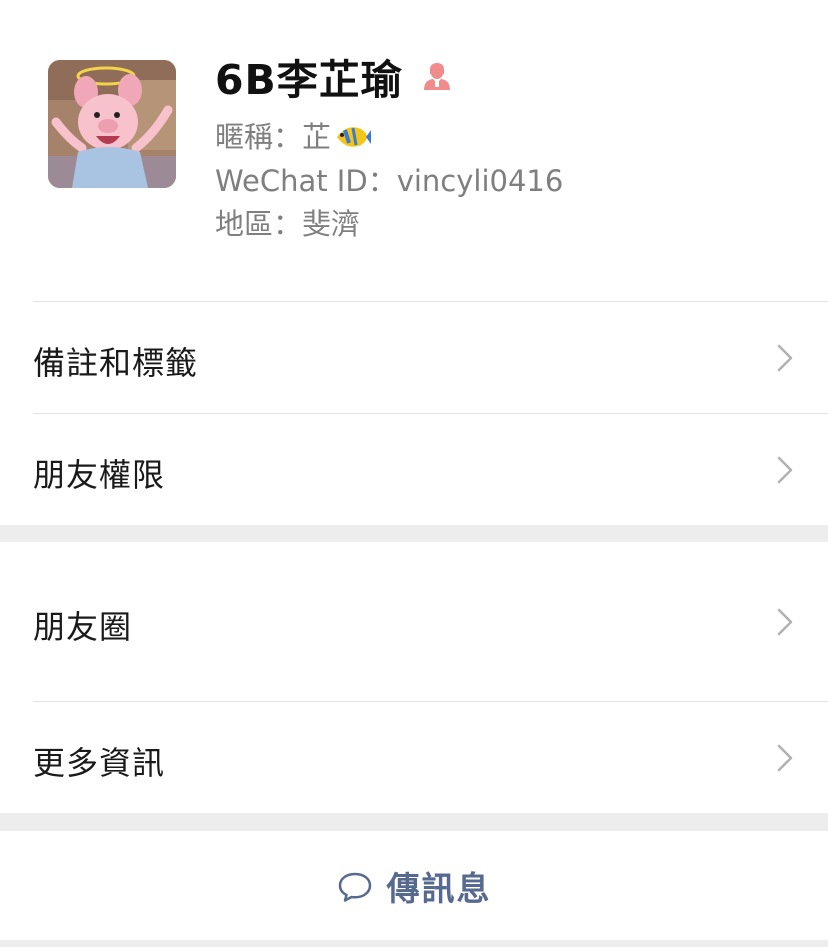 The image size is (828, 947). I want to click on send-message-button: 傳訊息, so click(414, 885).